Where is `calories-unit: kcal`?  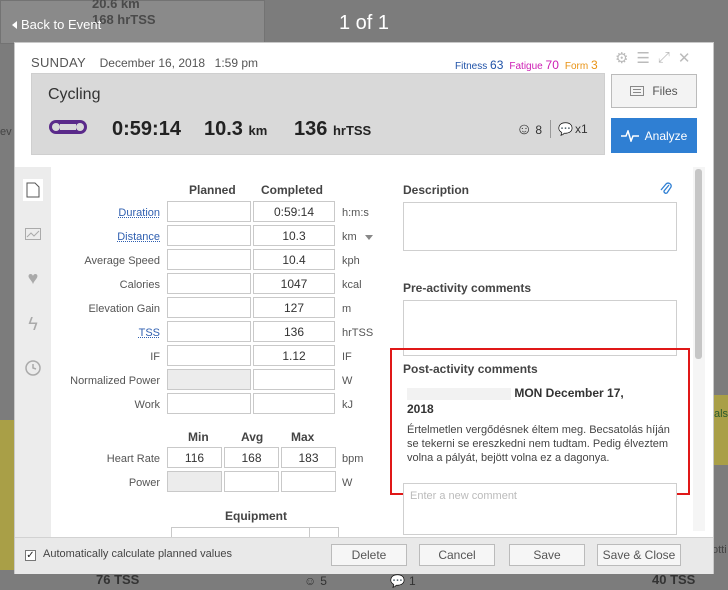 calories-unit: kcal is located at coordinates (352, 285).